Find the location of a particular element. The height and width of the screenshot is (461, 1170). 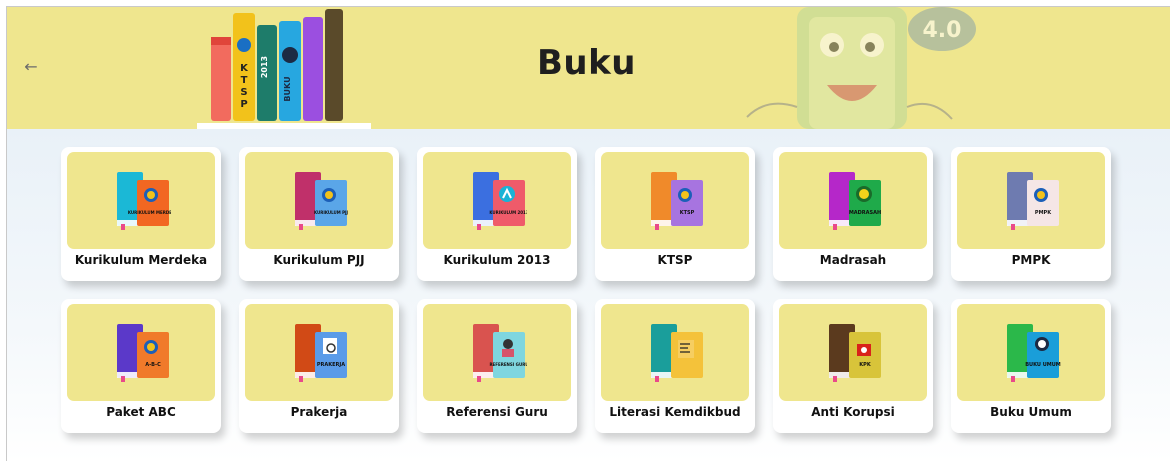

book-icon: KPK is located at coordinates (855, 353).